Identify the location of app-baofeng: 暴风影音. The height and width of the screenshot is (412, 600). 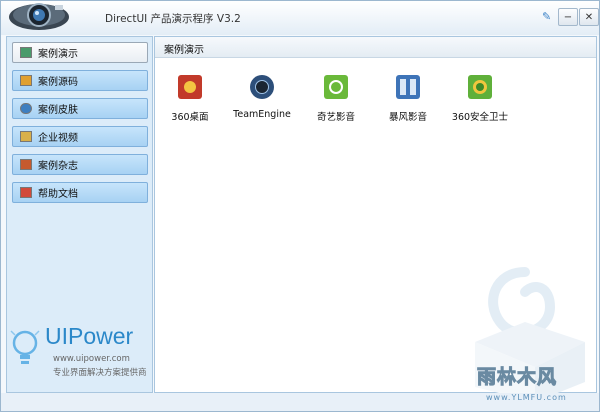
(408, 101).